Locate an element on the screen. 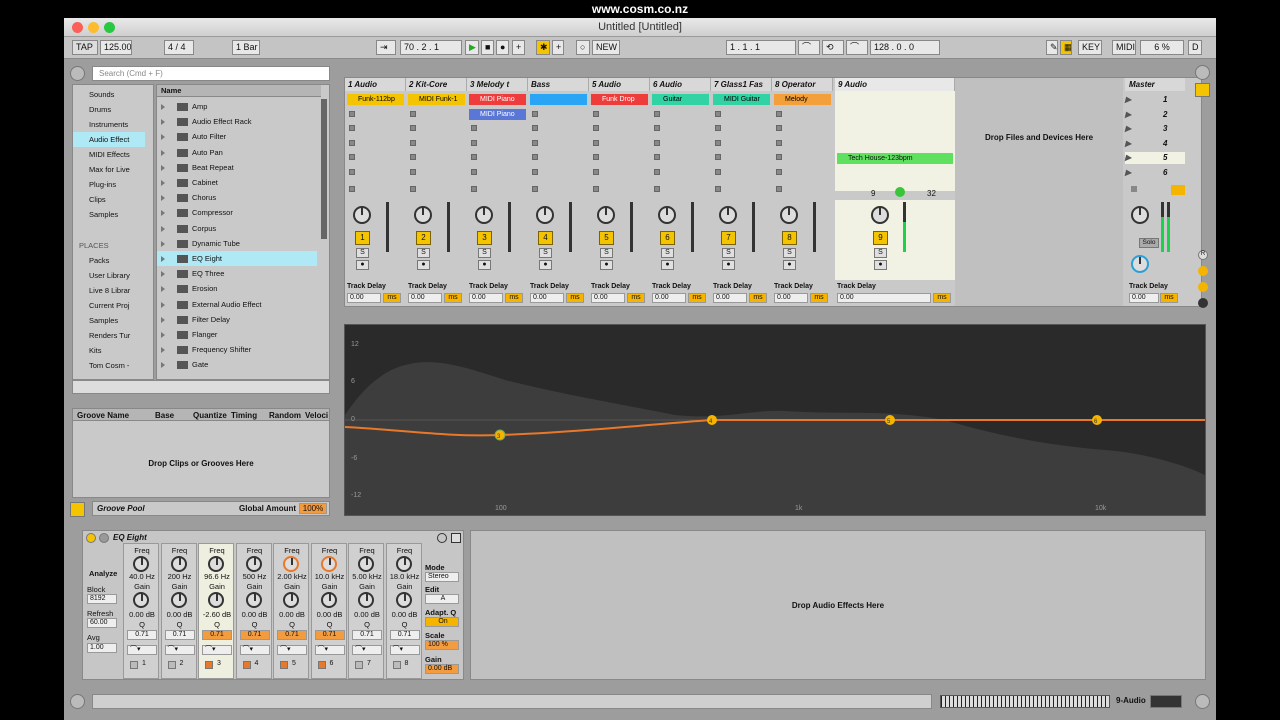 The width and height of the screenshot is (1280, 720). place-tom-cosm: Tom Cosm - is located at coordinates (101, 365).